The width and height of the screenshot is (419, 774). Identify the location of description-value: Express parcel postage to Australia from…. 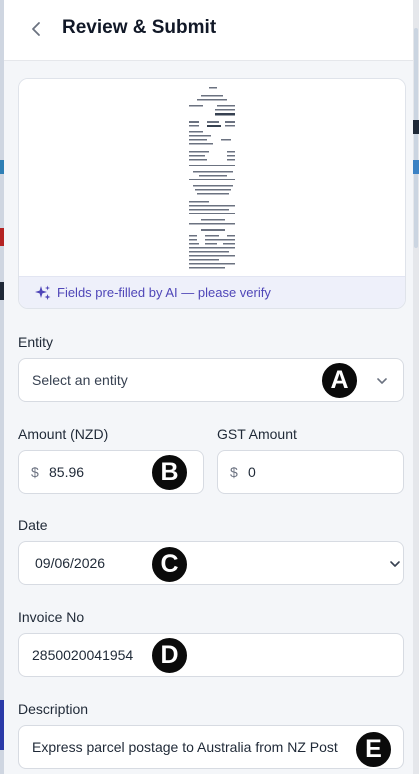
(185, 747).